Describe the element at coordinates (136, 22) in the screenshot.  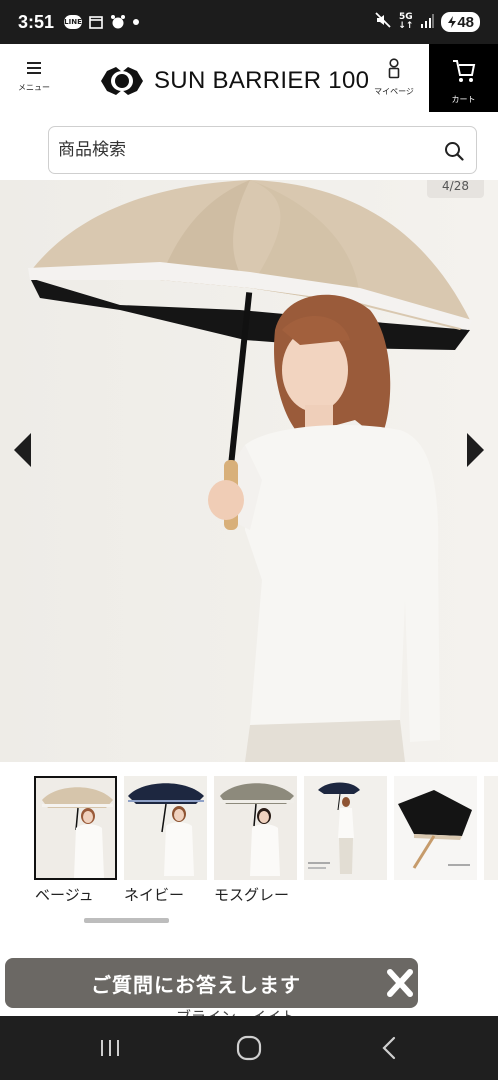
I see `notification-dot-icon` at that location.